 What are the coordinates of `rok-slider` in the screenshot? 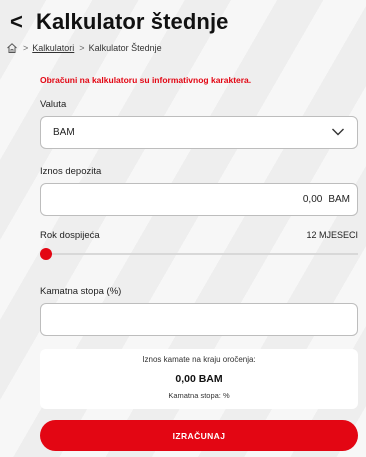 It's located at (199, 254).